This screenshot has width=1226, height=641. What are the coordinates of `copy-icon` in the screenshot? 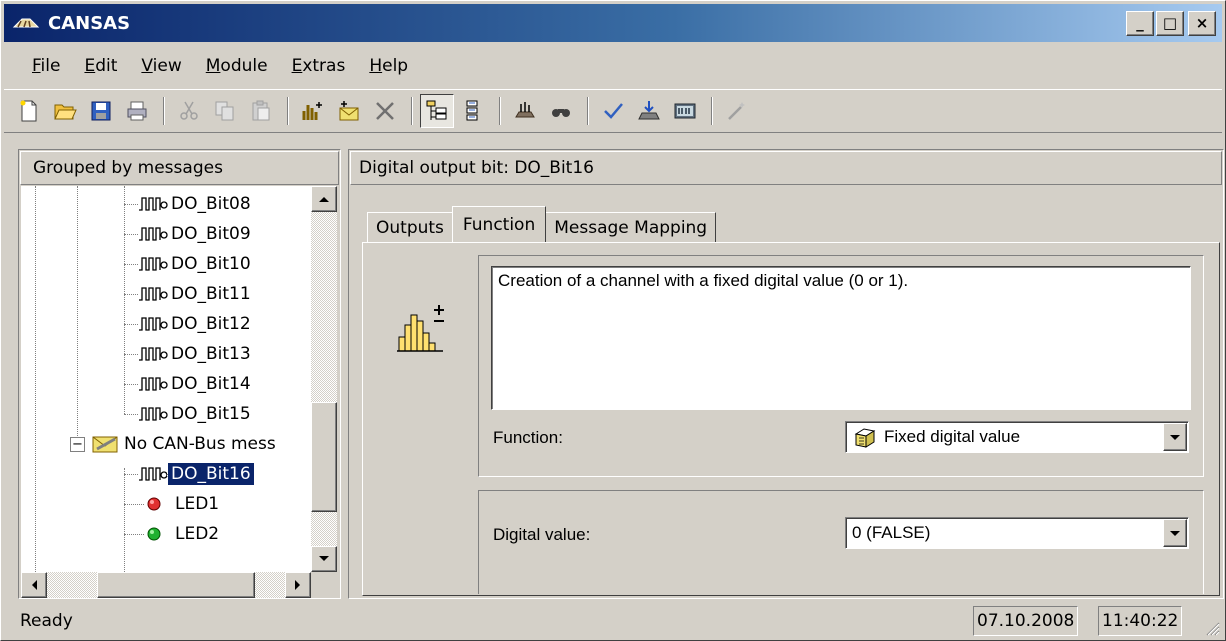 It's located at (224, 111).